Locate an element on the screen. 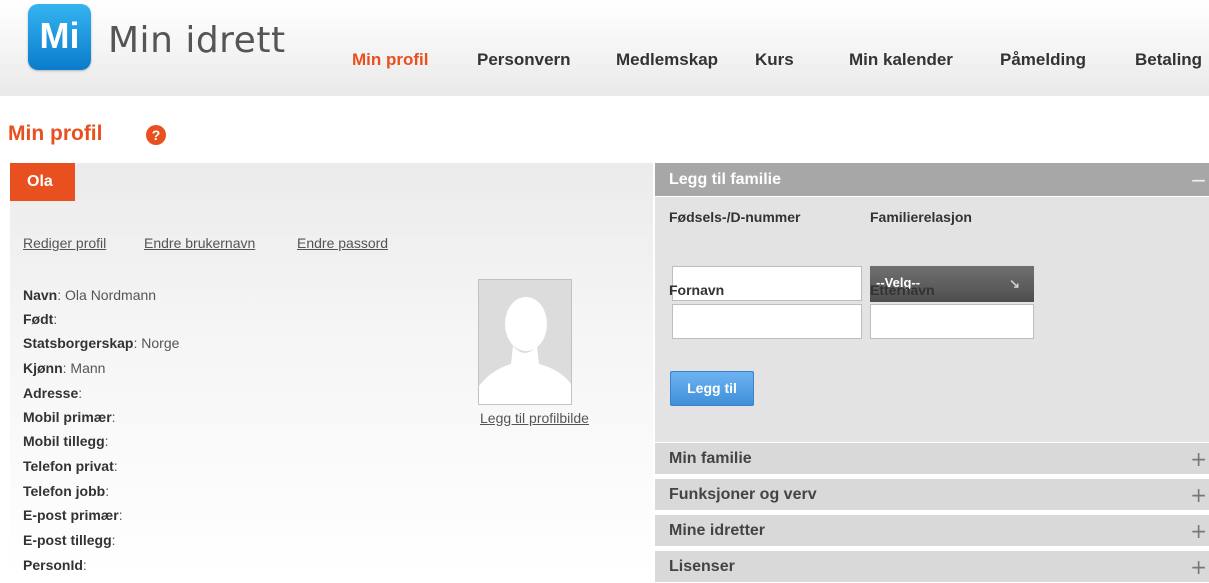 Image resolution: width=1209 pixels, height=583 pixels. avatar-silhouette-icon is located at coordinates (525, 342).